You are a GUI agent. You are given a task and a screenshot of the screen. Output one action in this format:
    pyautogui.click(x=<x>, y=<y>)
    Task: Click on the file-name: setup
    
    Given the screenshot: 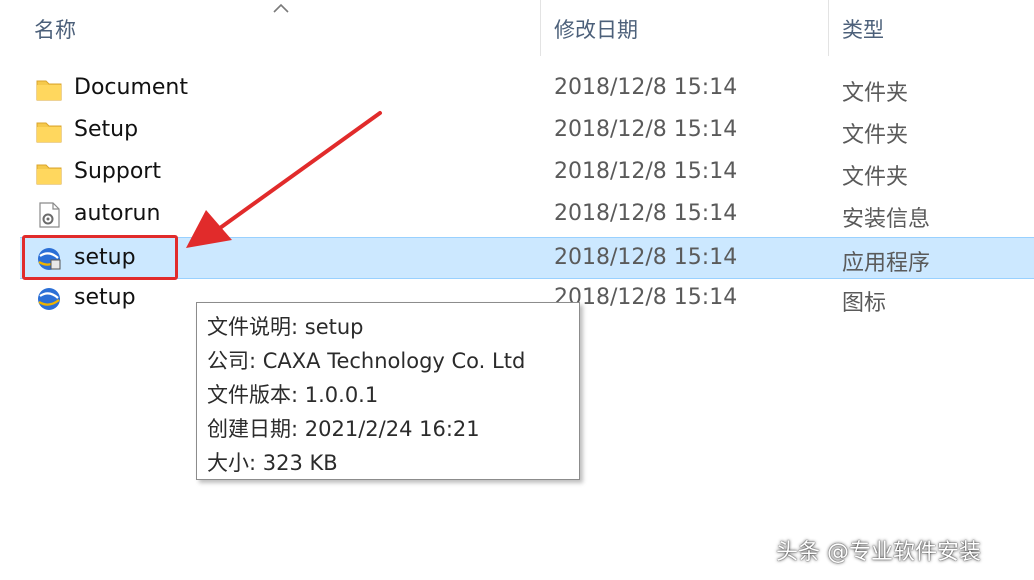 What is the action you would take?
    pyautogui.click(x=105, y=297)
    